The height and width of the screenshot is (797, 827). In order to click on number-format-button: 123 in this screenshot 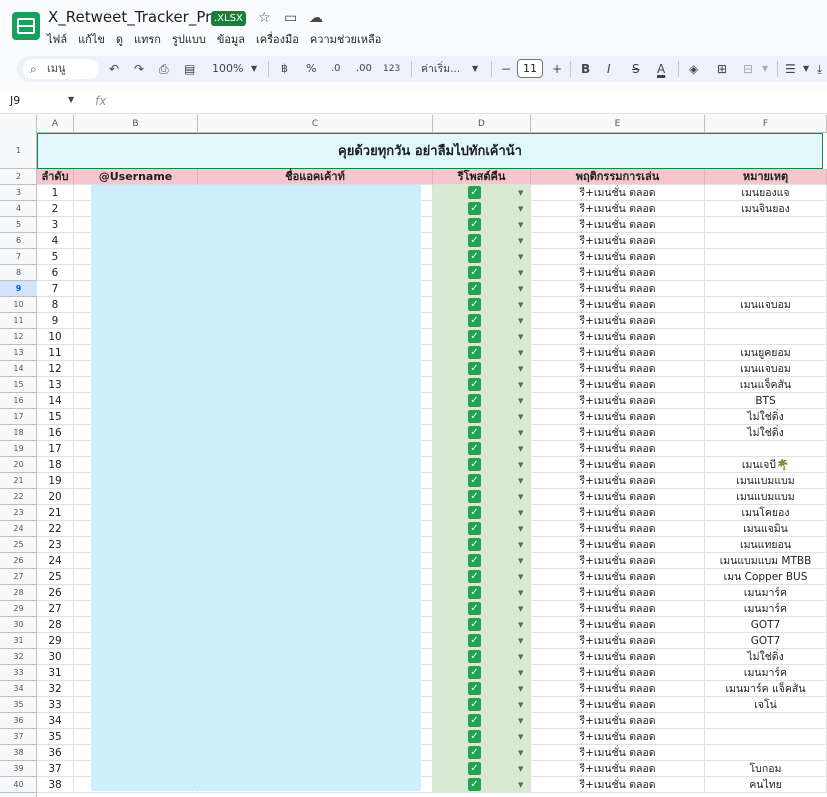, I will do `click(391, 69)`.